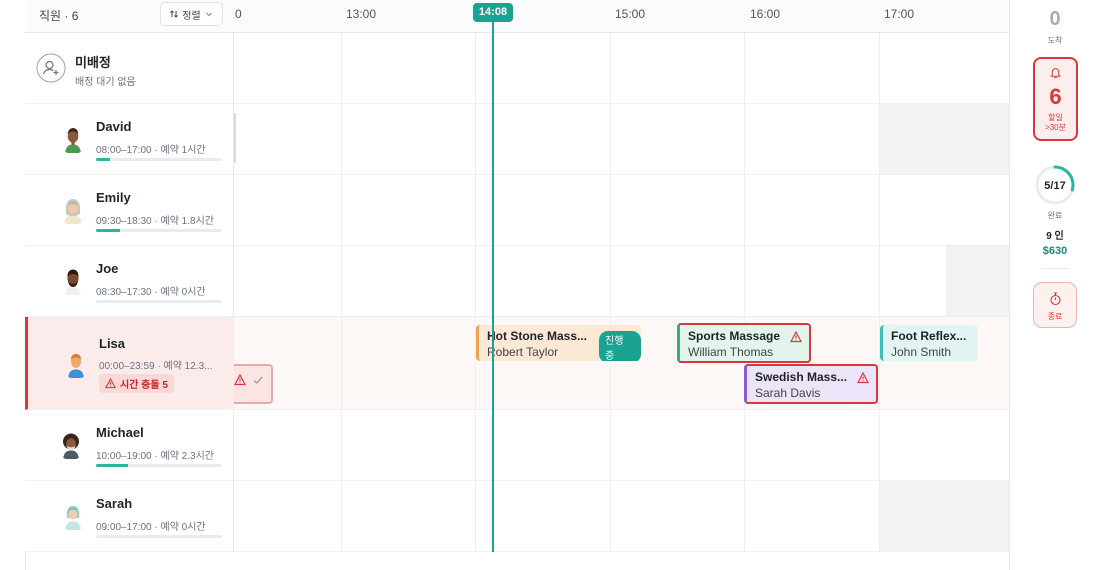 This screenshot has height=570, width=1100. I want to click on appointment-client: John Smith, so click(921, 352).